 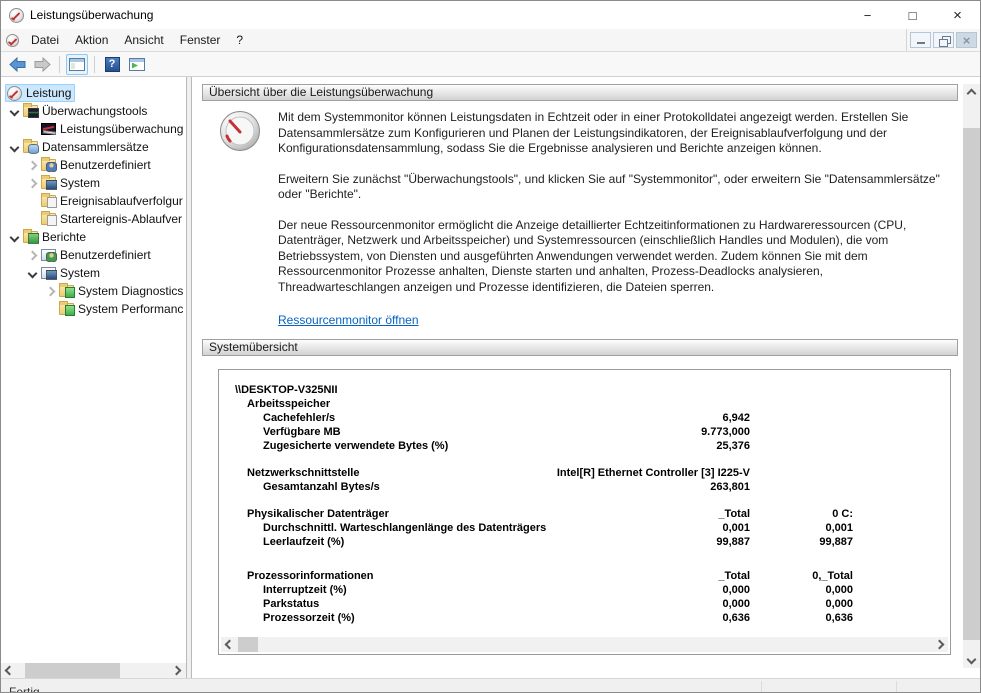 What do you see at coordinates (305, 590) in the screenshot?
I see `report-label: Interruptzeit (%)` at bounding box center [305, 590].